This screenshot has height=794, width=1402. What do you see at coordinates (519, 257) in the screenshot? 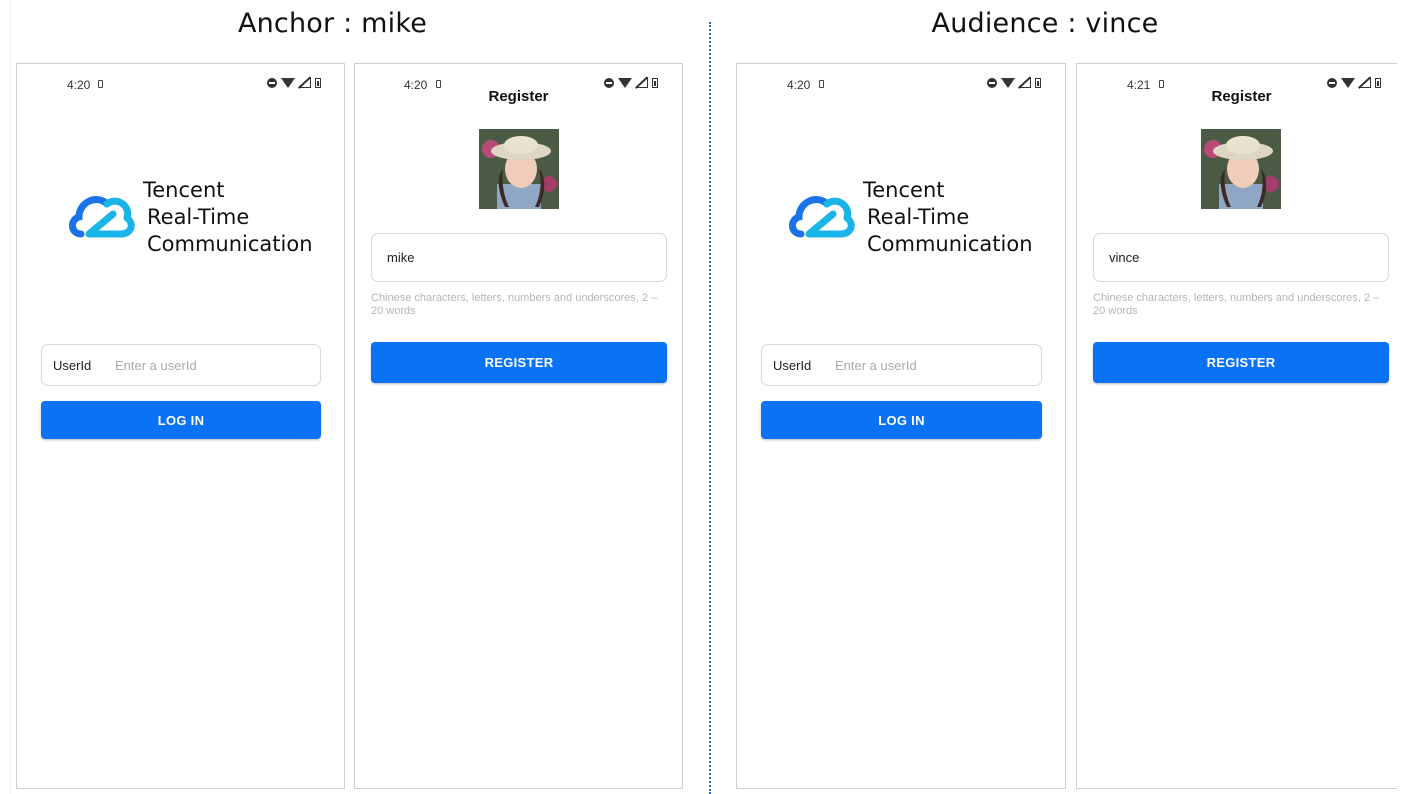
I see `username-field: mike` at bounding box center [519, 257].